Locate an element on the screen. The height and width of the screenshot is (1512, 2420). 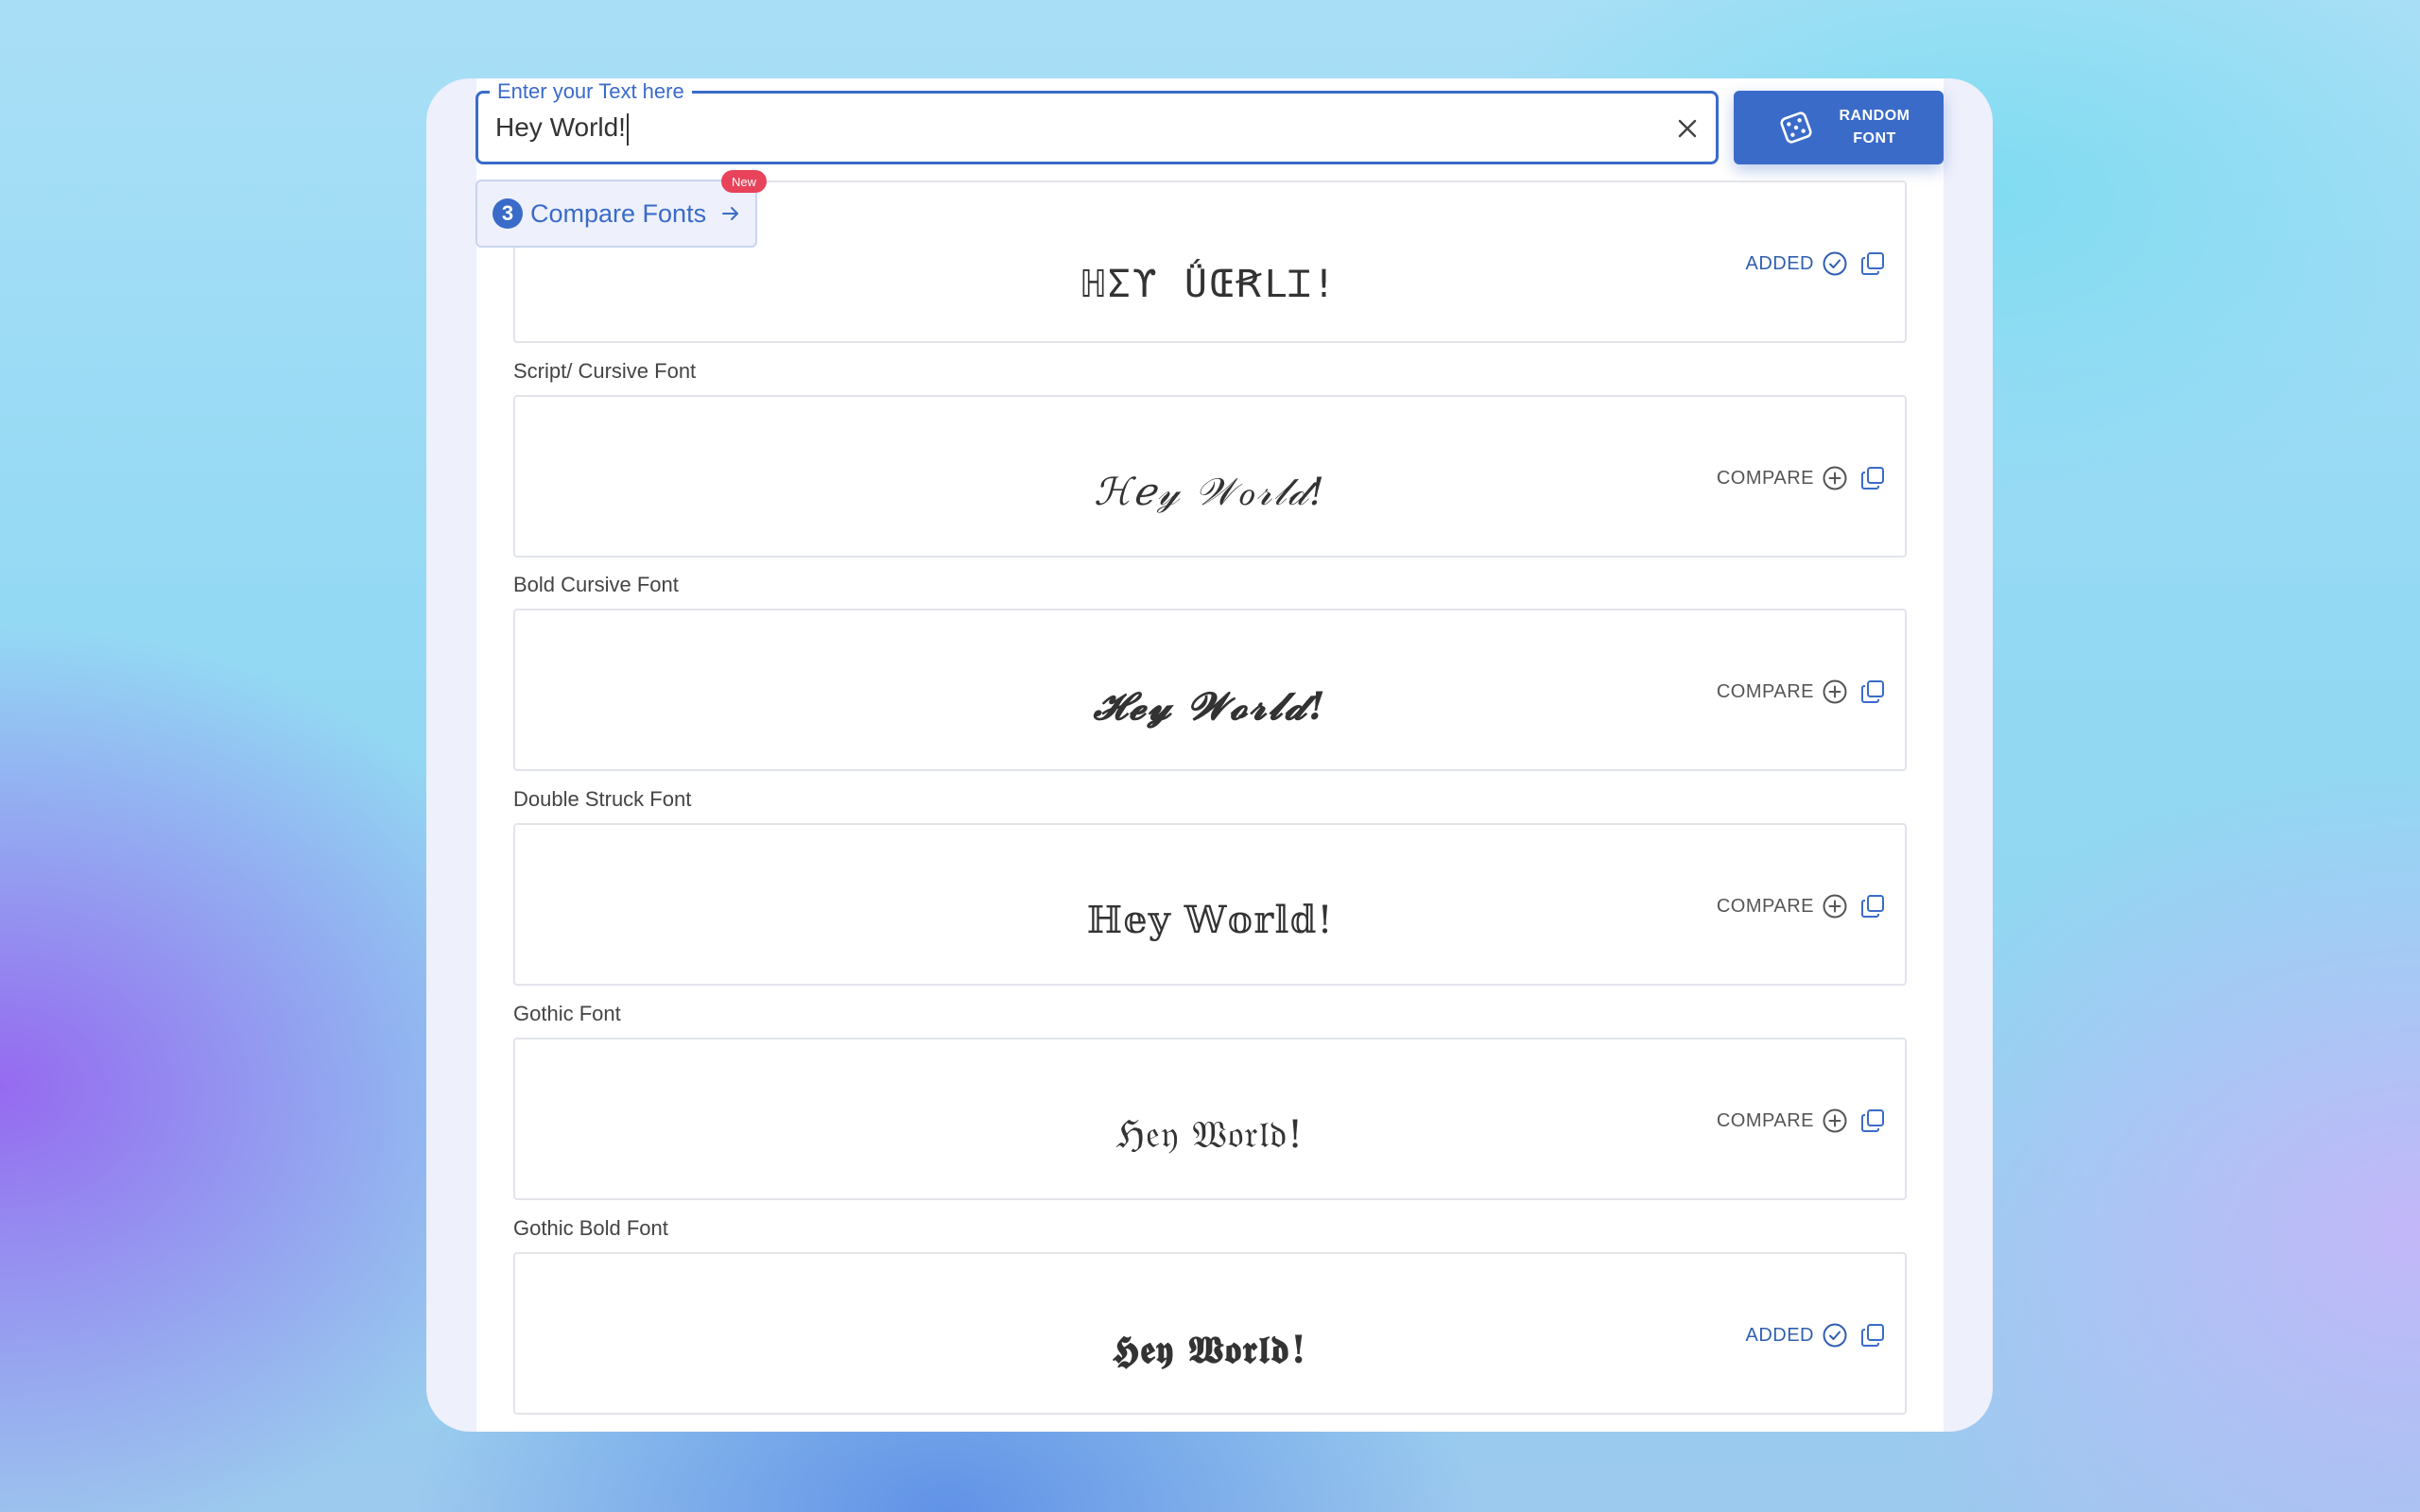
font-card: 𝓗𝓮𝔂 𝓦𝓸𝓻𝓵𝓭! COMPARE is located at coordinates (1210, 690).